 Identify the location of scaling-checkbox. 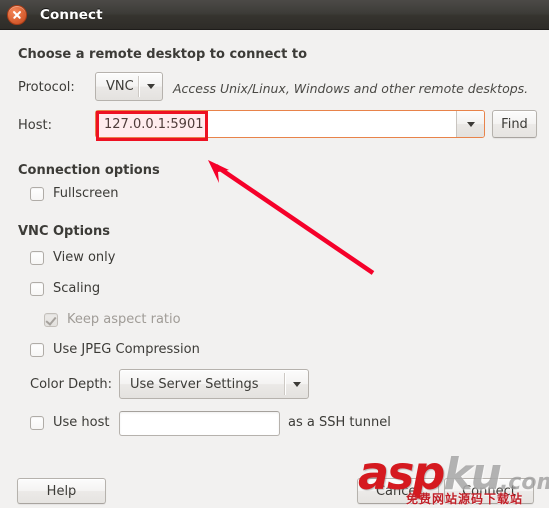
(37, 288).